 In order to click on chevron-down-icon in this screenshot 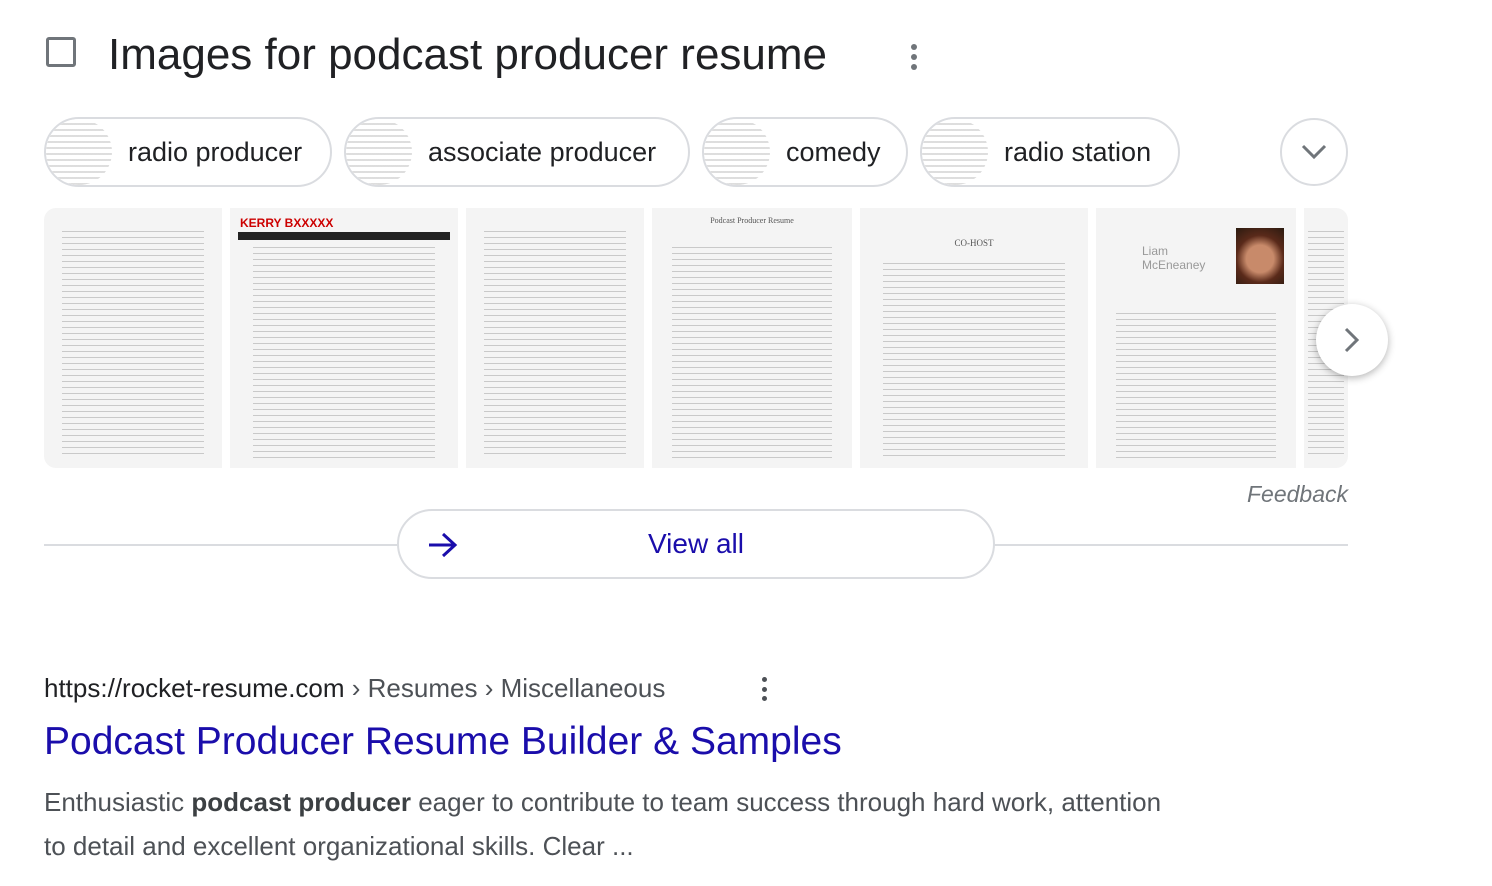, I will do `click(1314, 152)`.